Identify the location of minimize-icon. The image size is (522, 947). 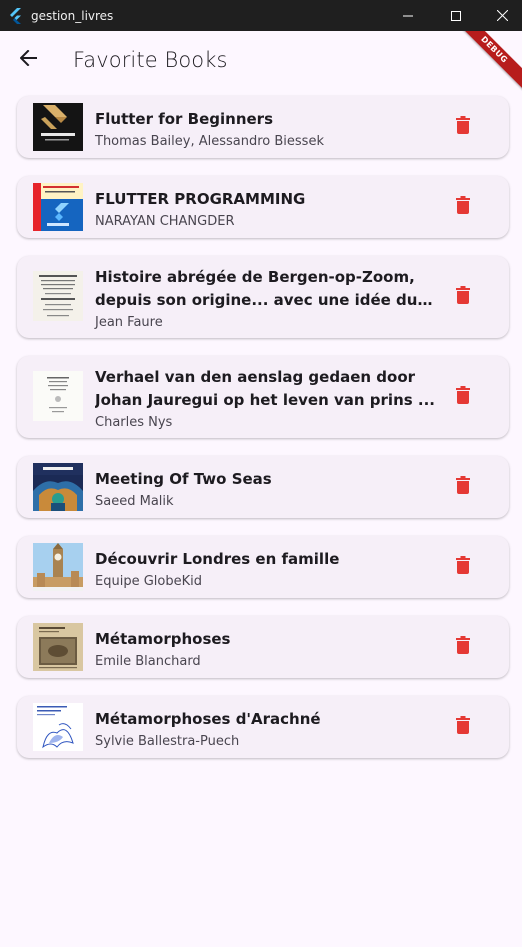
(408, 16).